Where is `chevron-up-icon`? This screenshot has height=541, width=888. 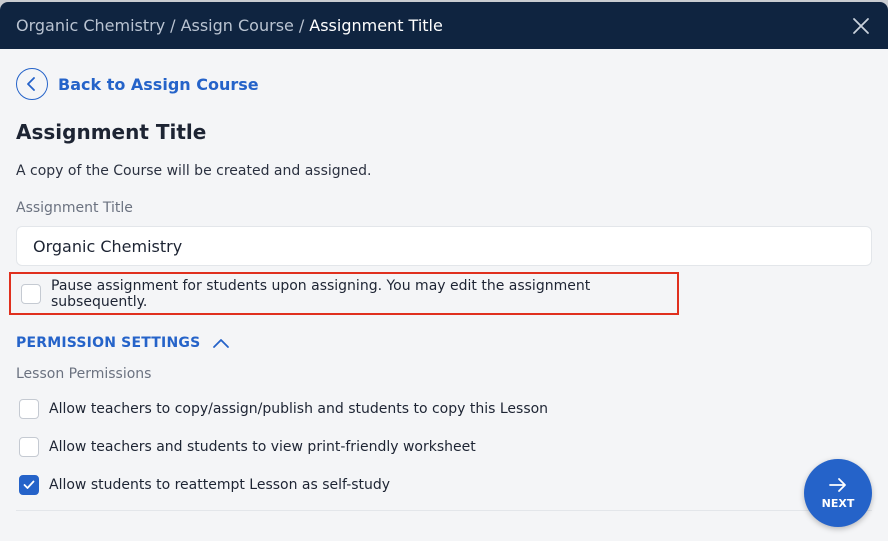
chevron-up-icon is located at coordinates (221, 343).